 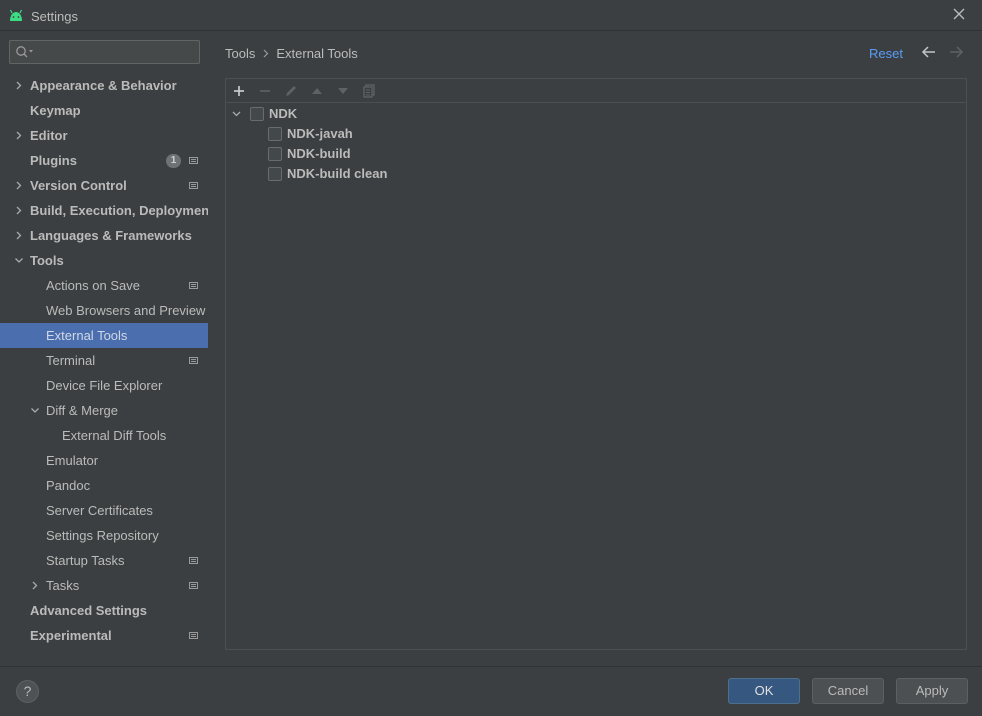 I want to click on breadcrumb-current: External Tools, so click(x=317, y=53).